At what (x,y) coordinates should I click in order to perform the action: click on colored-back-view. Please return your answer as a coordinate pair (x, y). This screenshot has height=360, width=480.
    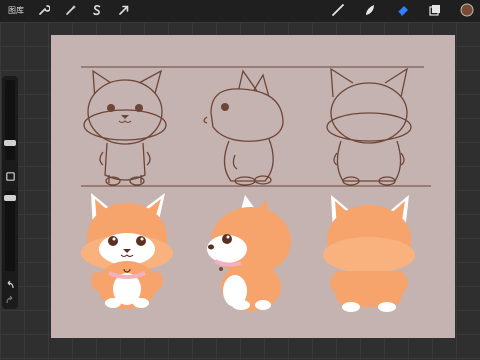
    Looking at the image, I should click on (369, 253).